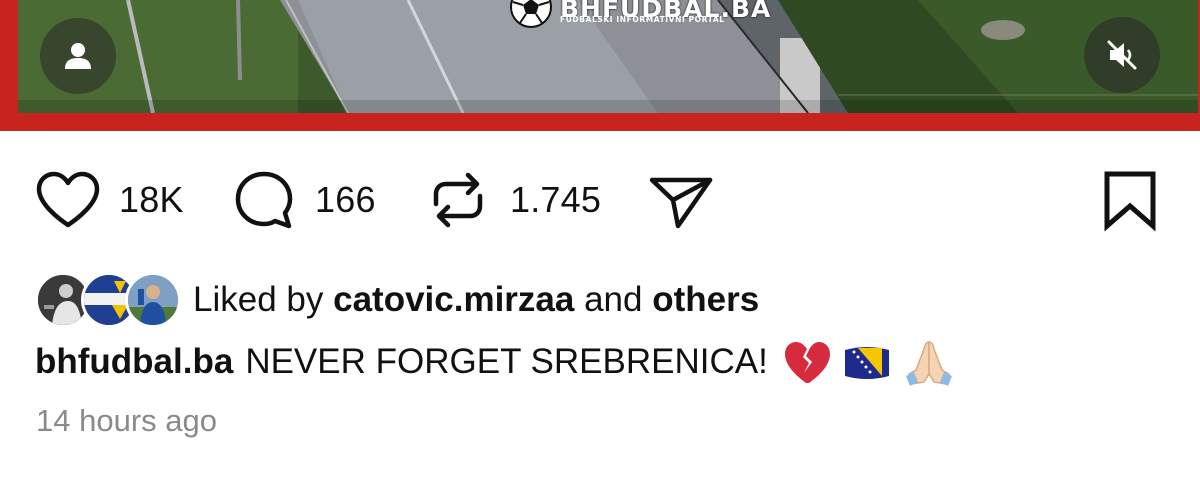  I want to click on liked-by-user-link: catovic.mirzaa, so click(453, 299).